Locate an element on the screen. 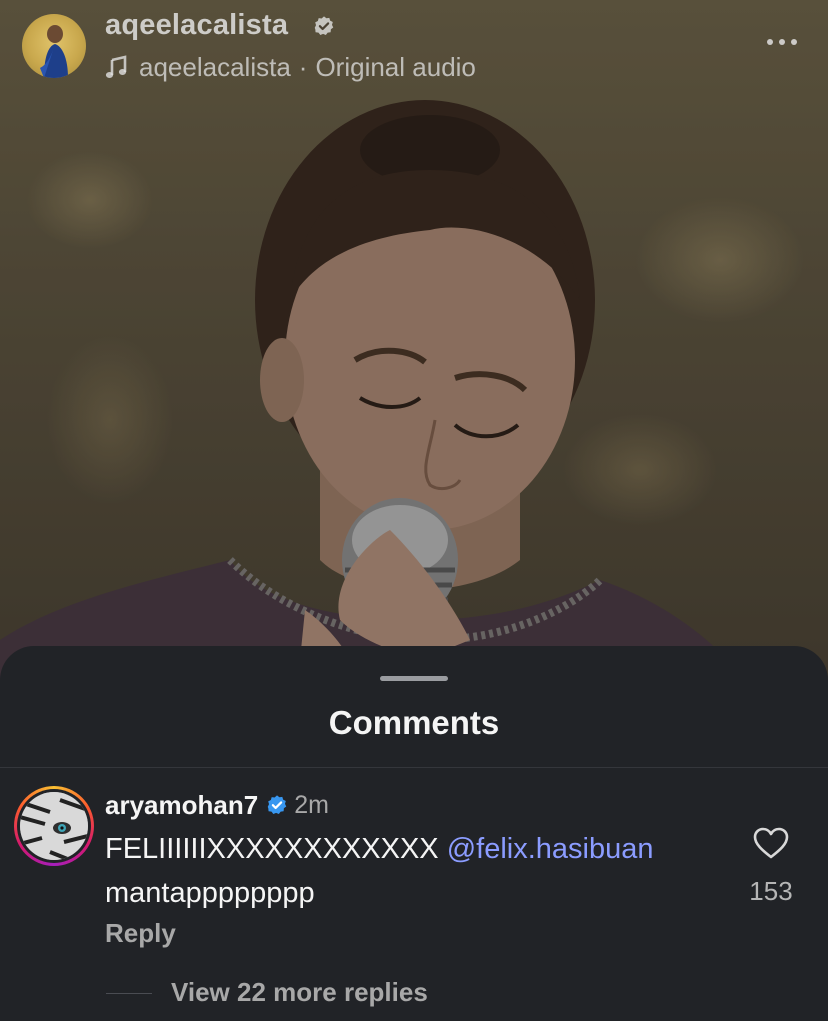 The image size is (828, 1021). sheet-grabber-handle is located at coordinates (414, 678).